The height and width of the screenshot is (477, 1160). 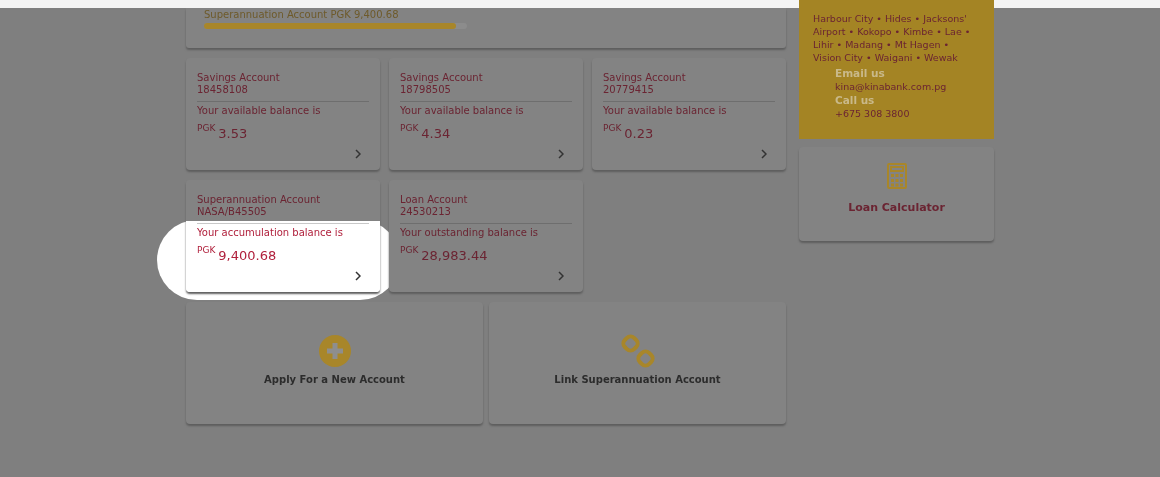 I want to click on phone-heading: Call us, so click(x=855, y=100).